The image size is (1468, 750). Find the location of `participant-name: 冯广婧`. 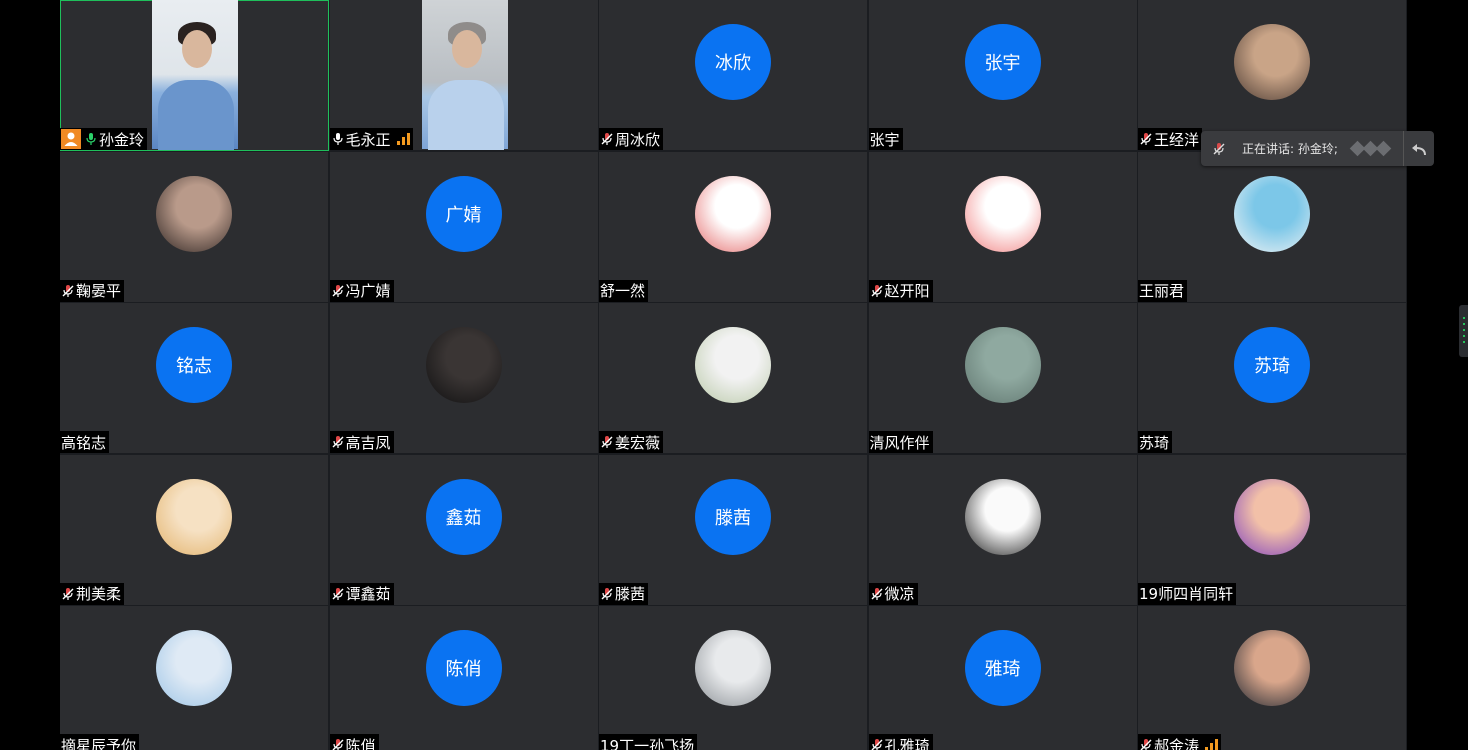

participant-name: 冯广婧 is located at coordinates (368, 291).